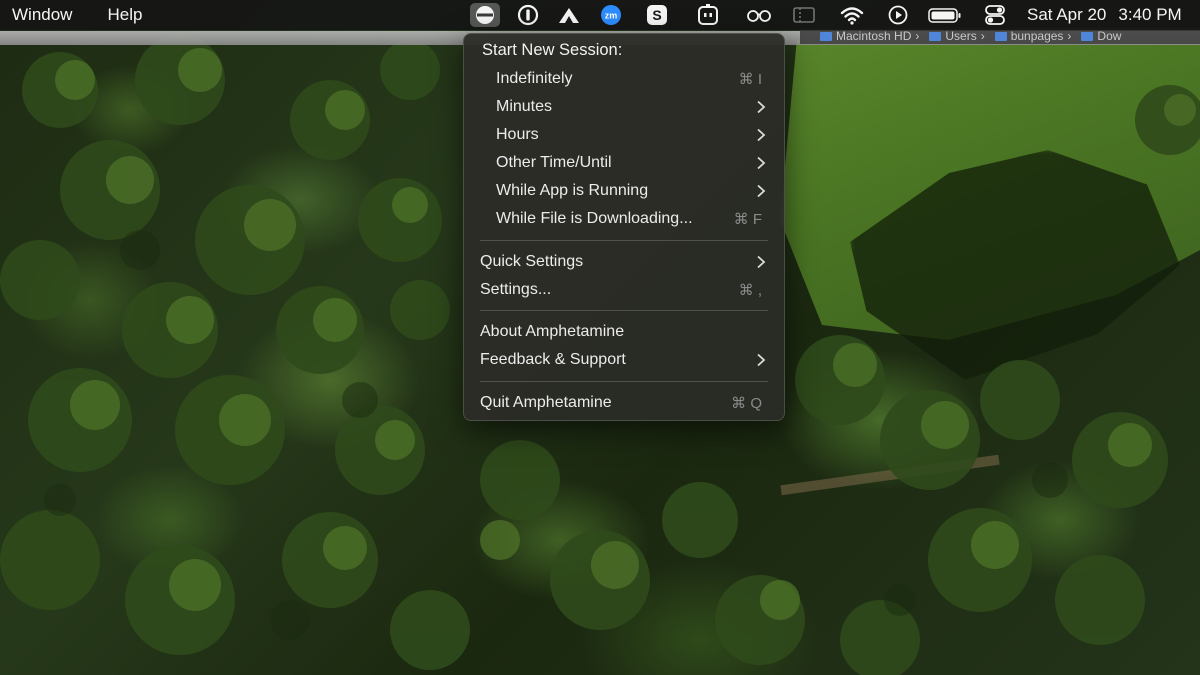 Image resolution: width=1200 pixels, height=675 pixels. I want to click on menu-item-shortcut: ⌘ I, so click(750, 79).